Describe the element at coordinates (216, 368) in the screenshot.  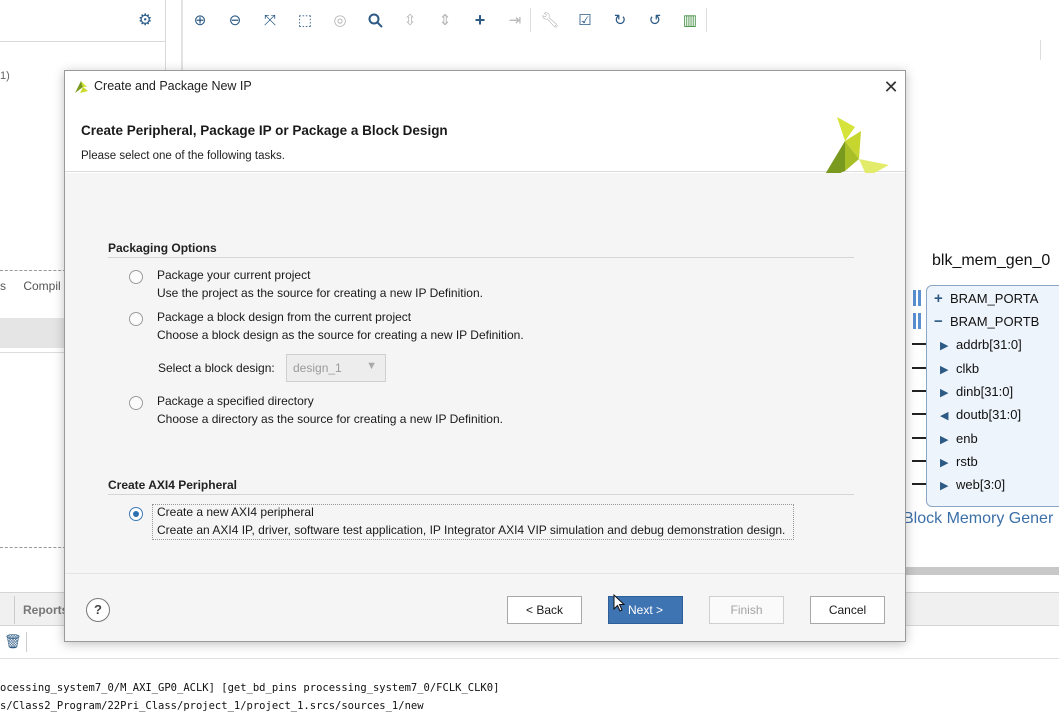
I see `block-design-label: Select a block design:` at that location.